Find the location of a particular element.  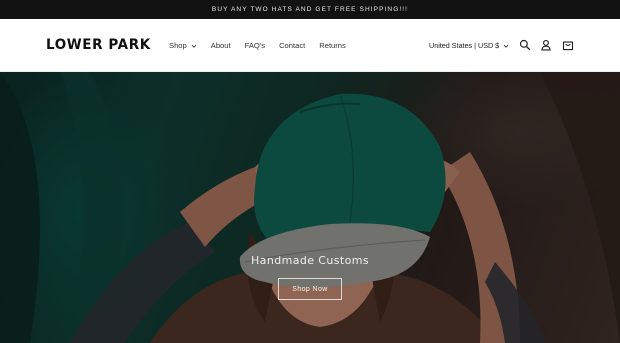

nav-item-label: Contact is located at coordinates (292, 45).